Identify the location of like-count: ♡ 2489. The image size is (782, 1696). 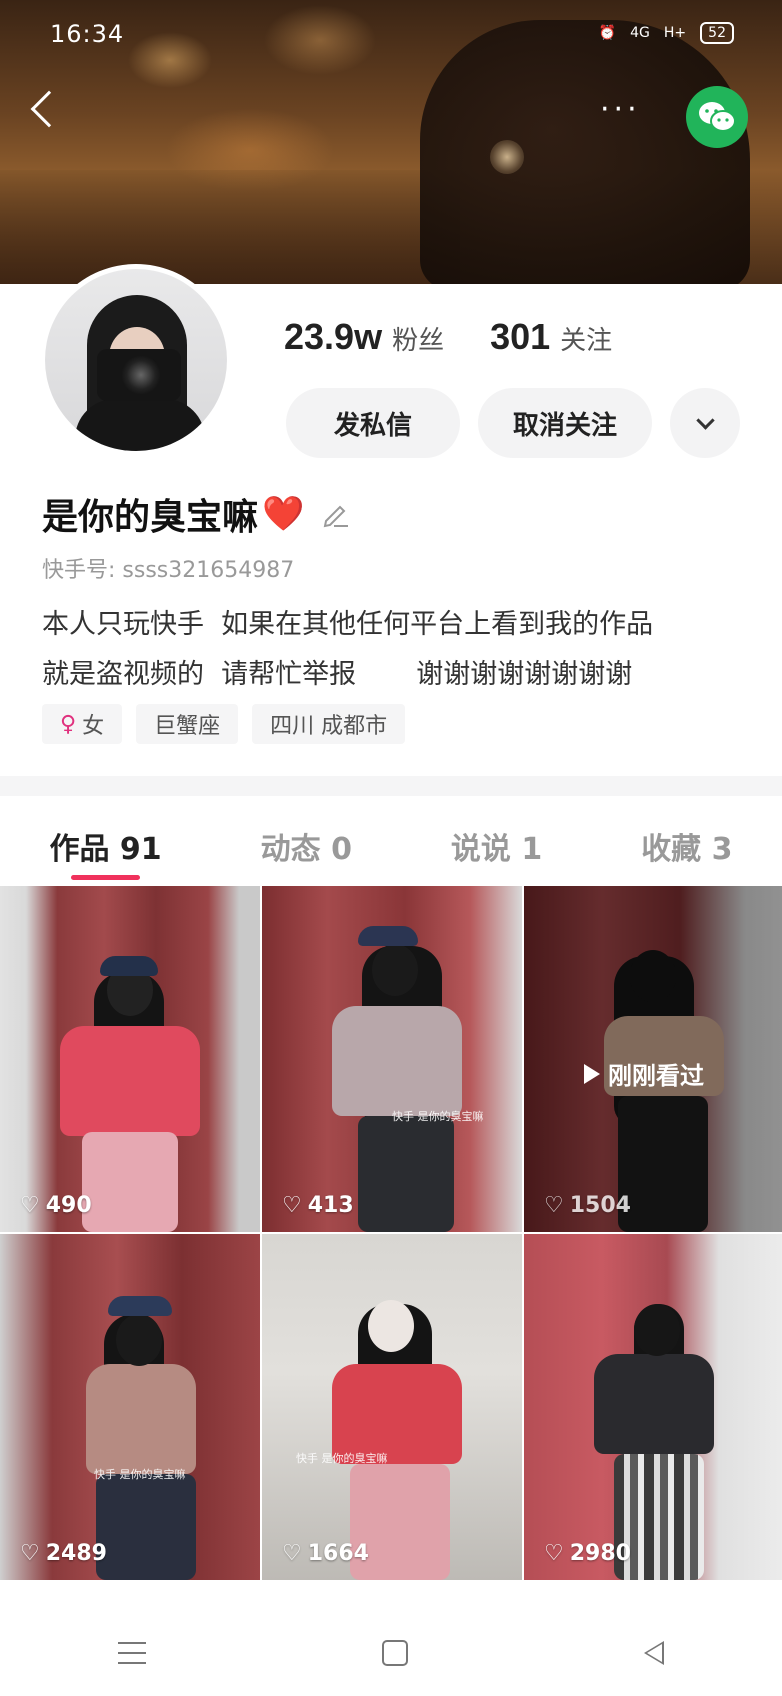
(63, 1553).